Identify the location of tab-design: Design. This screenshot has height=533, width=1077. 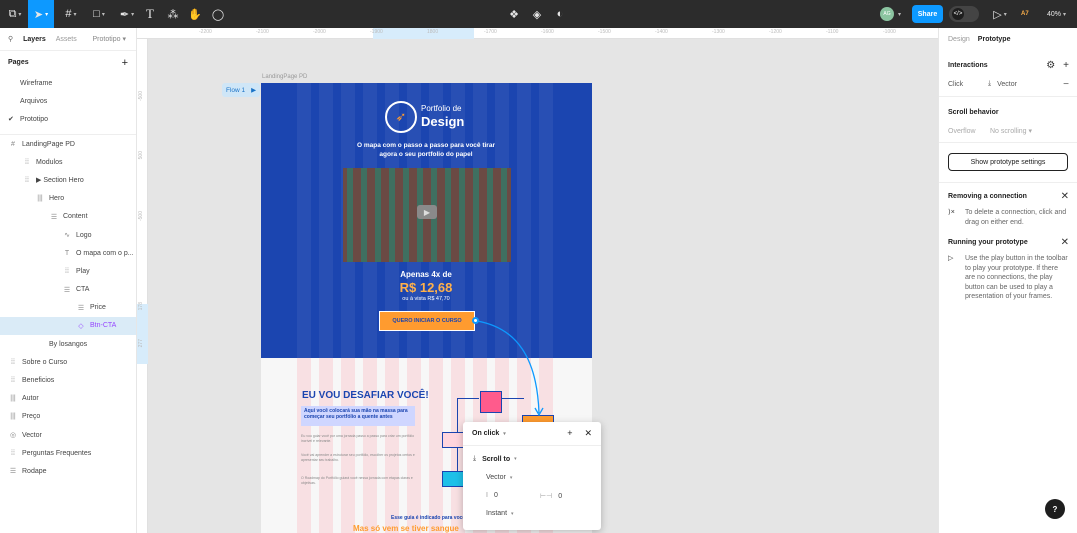
(959, 39).